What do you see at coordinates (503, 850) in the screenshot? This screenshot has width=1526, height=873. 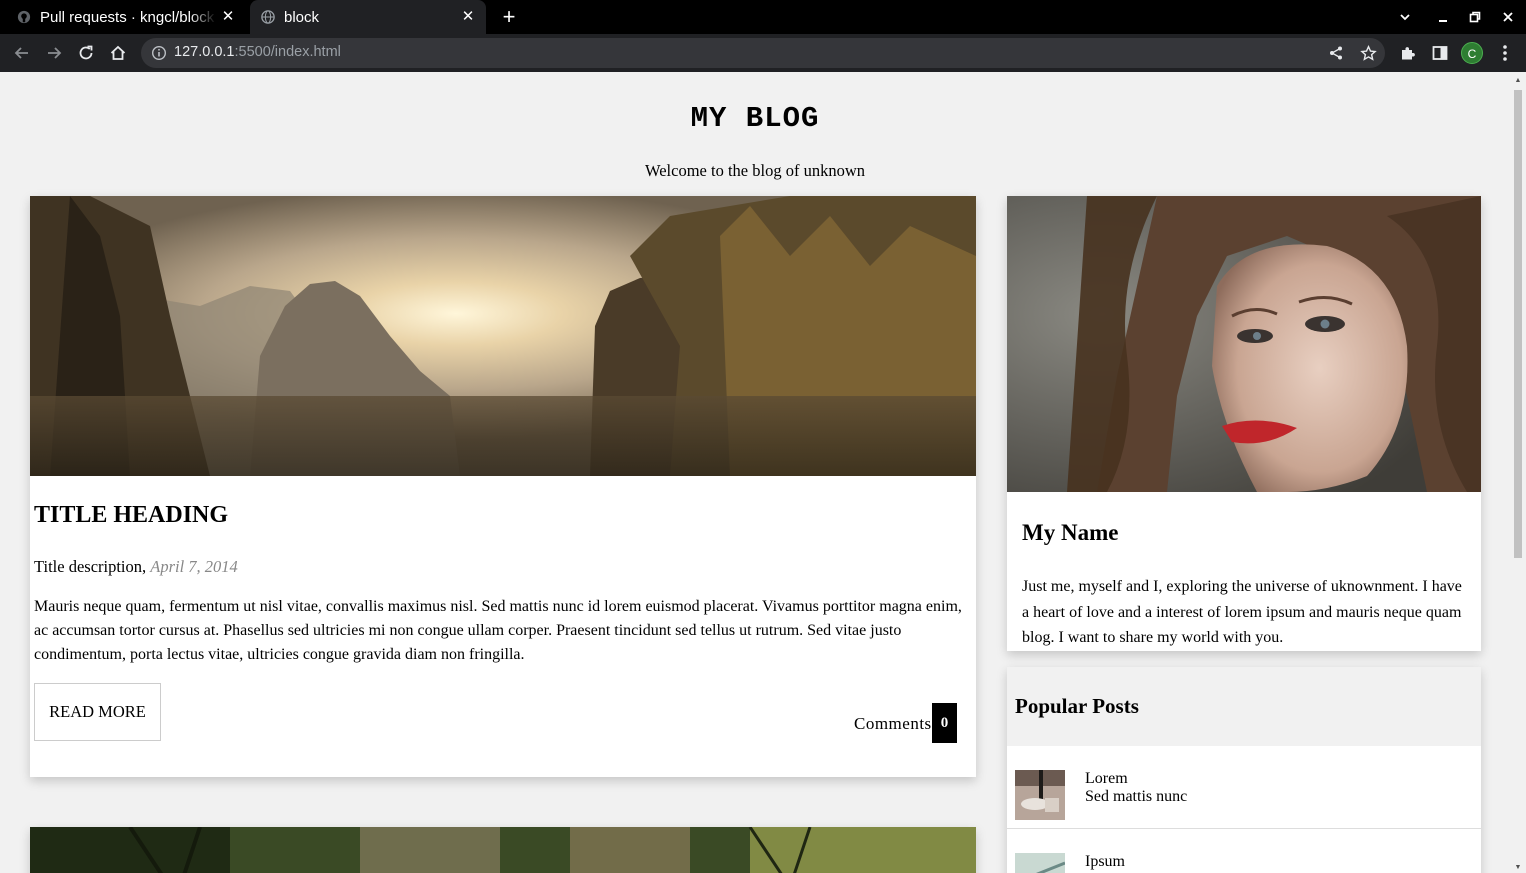 I see `blog-post-card-2-image` at bounding box center [503, 850].